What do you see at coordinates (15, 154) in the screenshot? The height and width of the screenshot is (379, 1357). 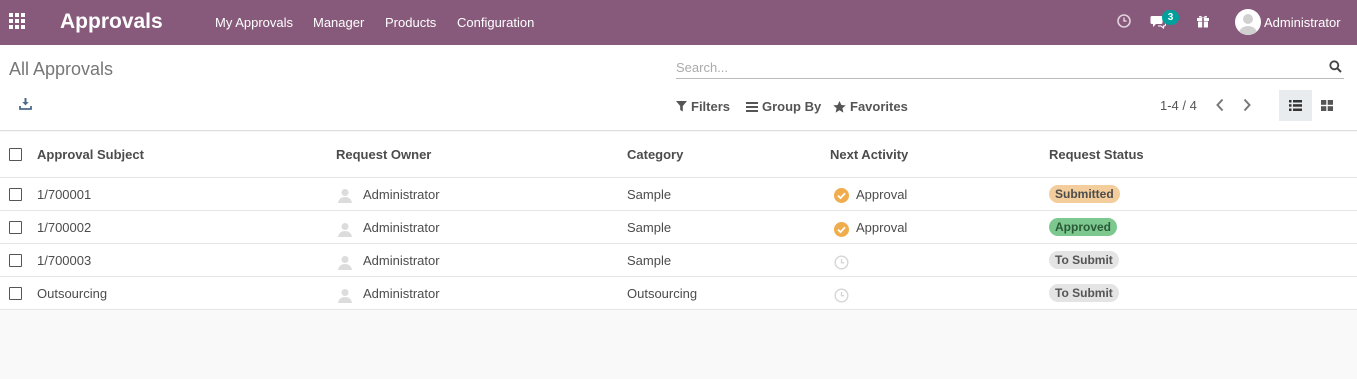 I see `select-all-checkbox` at bounding box center [15, 154].